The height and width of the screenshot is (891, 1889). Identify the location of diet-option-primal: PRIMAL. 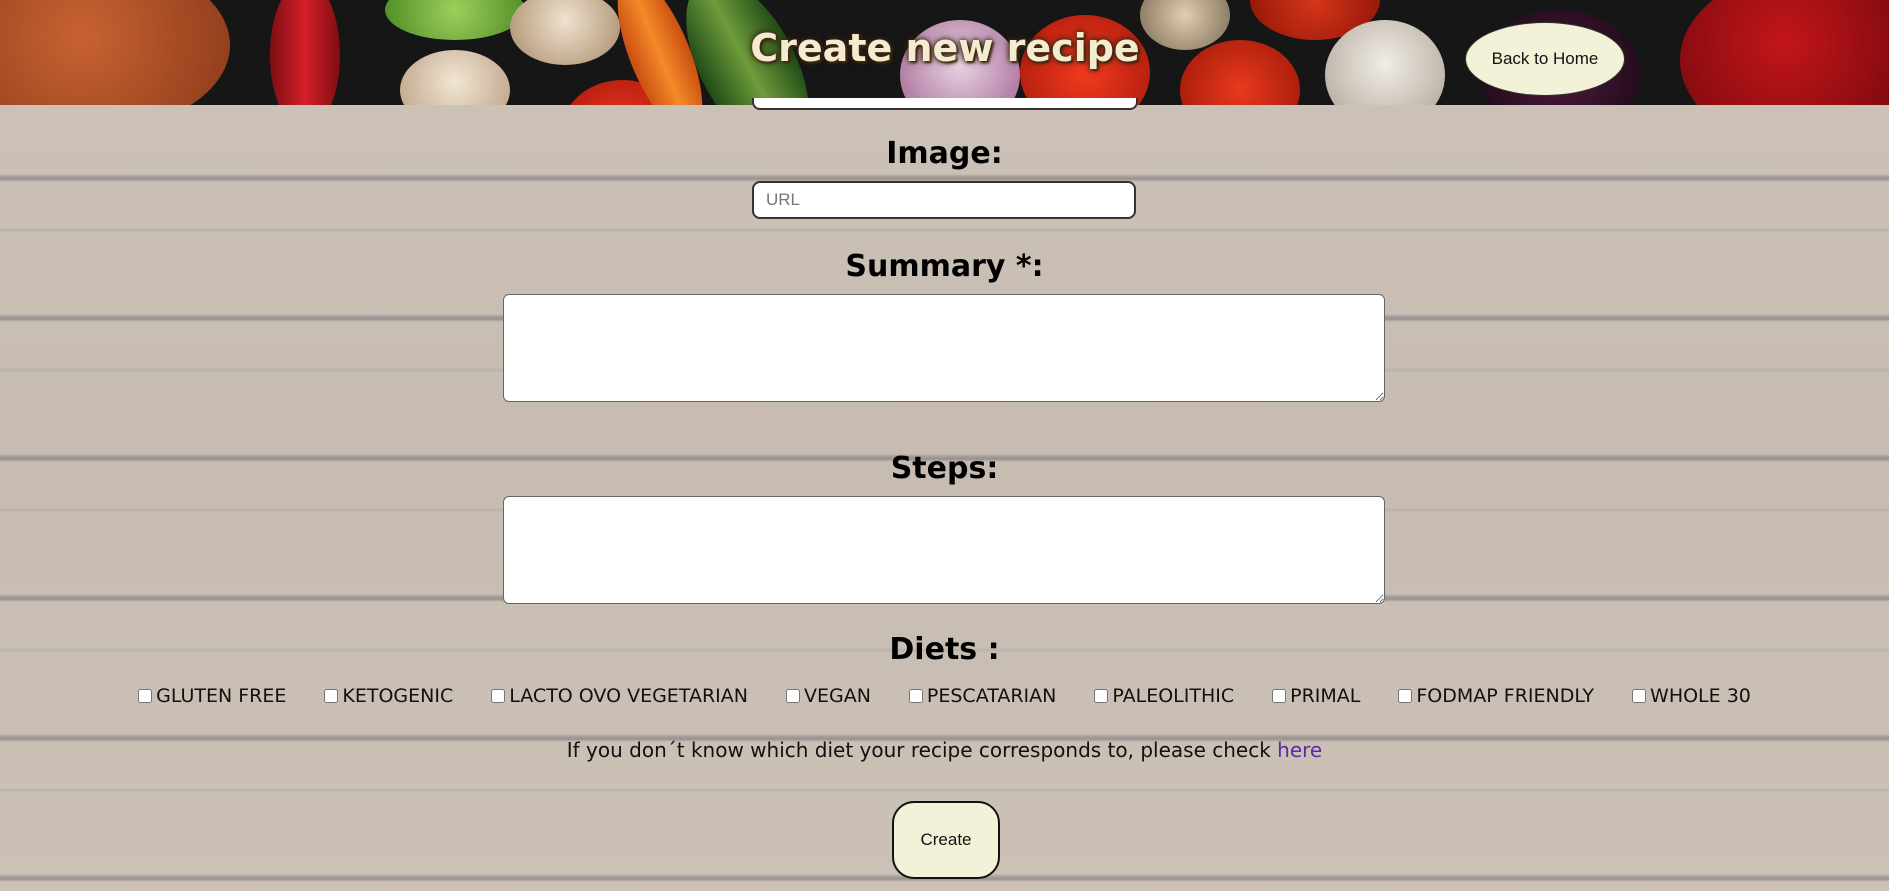
(1316, 696).